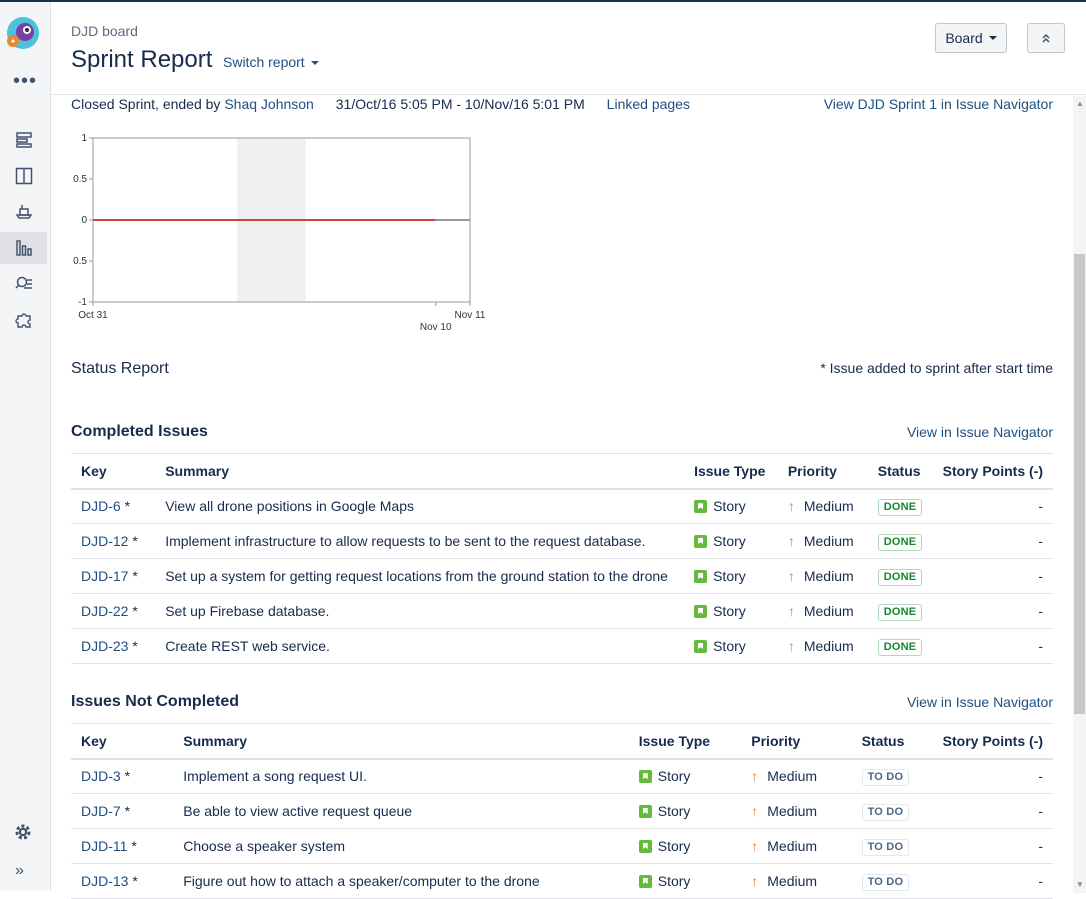  What do you see at coordinates (104, 576) in the screenshot?
I see `issue-key-link: DJD-17` at bounding box center [104, 576].